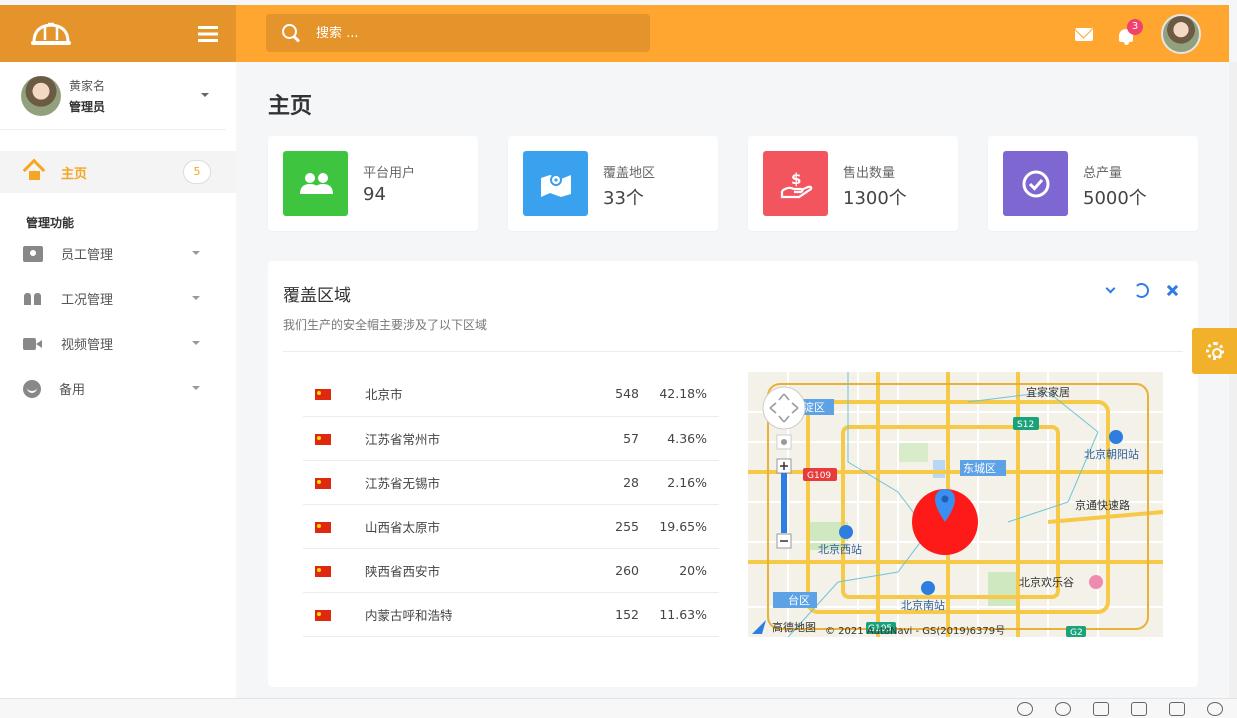 The width and height of the screenshot is (1237, 718). I want to click on speaker-icon, so click(1139, 709).